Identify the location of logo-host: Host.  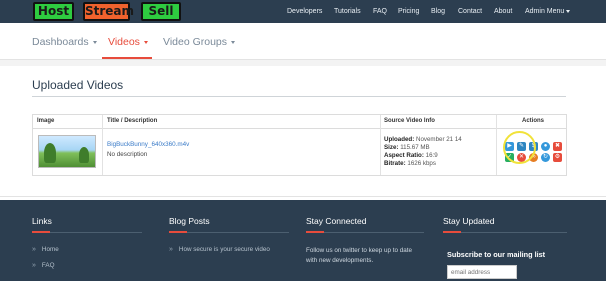
(53, 11).